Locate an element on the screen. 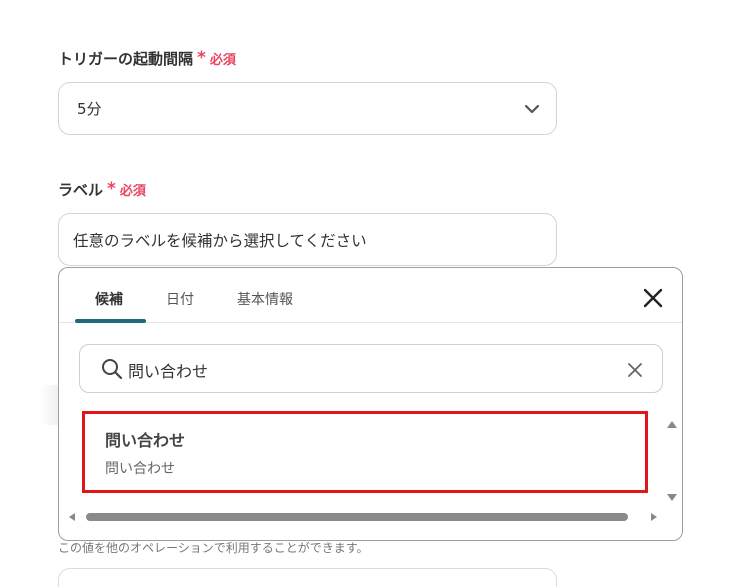 The image size is (744, 587). candidate-search-input: 問い合わせ is located at coordinates (371, 368).